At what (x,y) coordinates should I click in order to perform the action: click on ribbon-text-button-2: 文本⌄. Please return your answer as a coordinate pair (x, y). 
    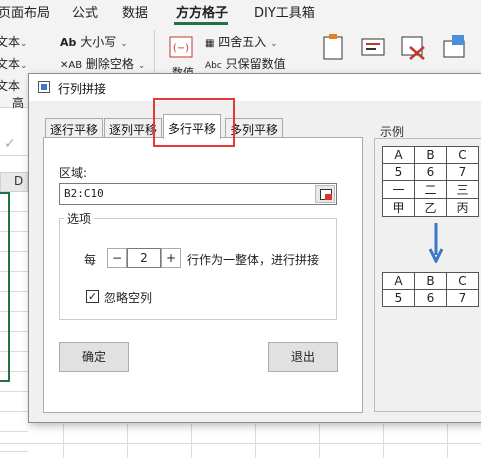
    Looking at the image, I should click on (14, 63).